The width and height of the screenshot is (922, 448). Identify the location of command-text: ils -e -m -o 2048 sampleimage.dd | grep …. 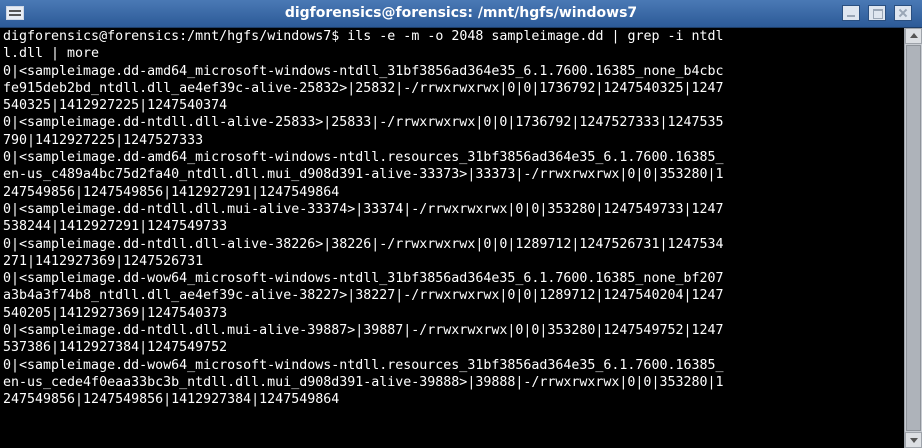
(531, 36).